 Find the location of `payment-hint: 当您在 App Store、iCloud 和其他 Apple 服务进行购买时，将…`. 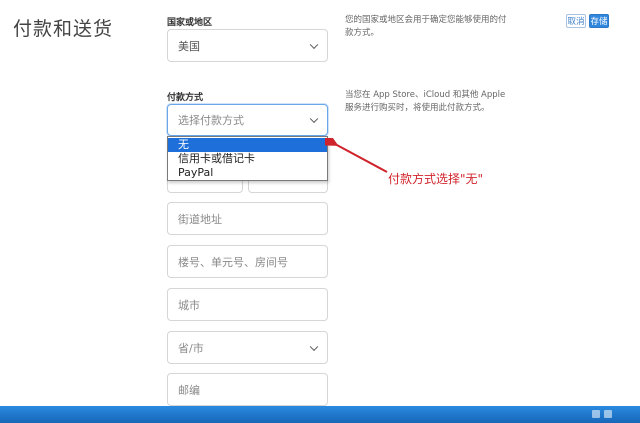

payment-hint: 当您在 App Store、iCloud 和其他 Apple 服务进行购买时，将… is located at coordinates (425, 101).